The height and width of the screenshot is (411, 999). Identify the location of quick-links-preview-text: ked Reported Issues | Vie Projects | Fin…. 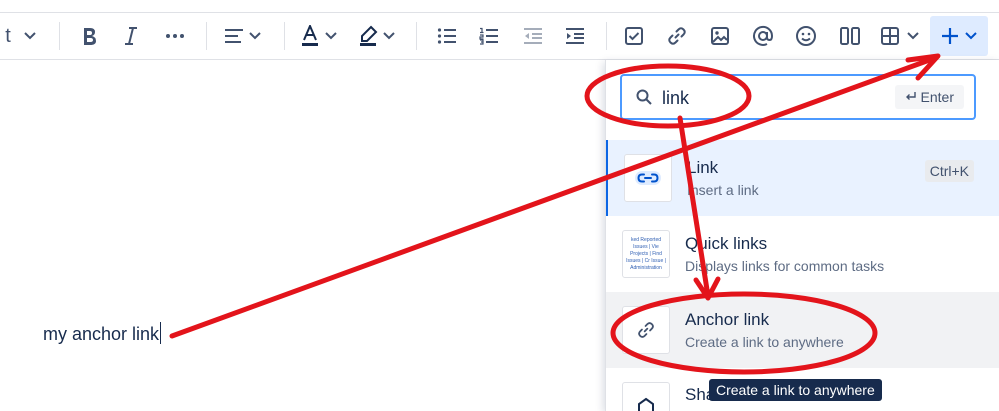
(646, 253).